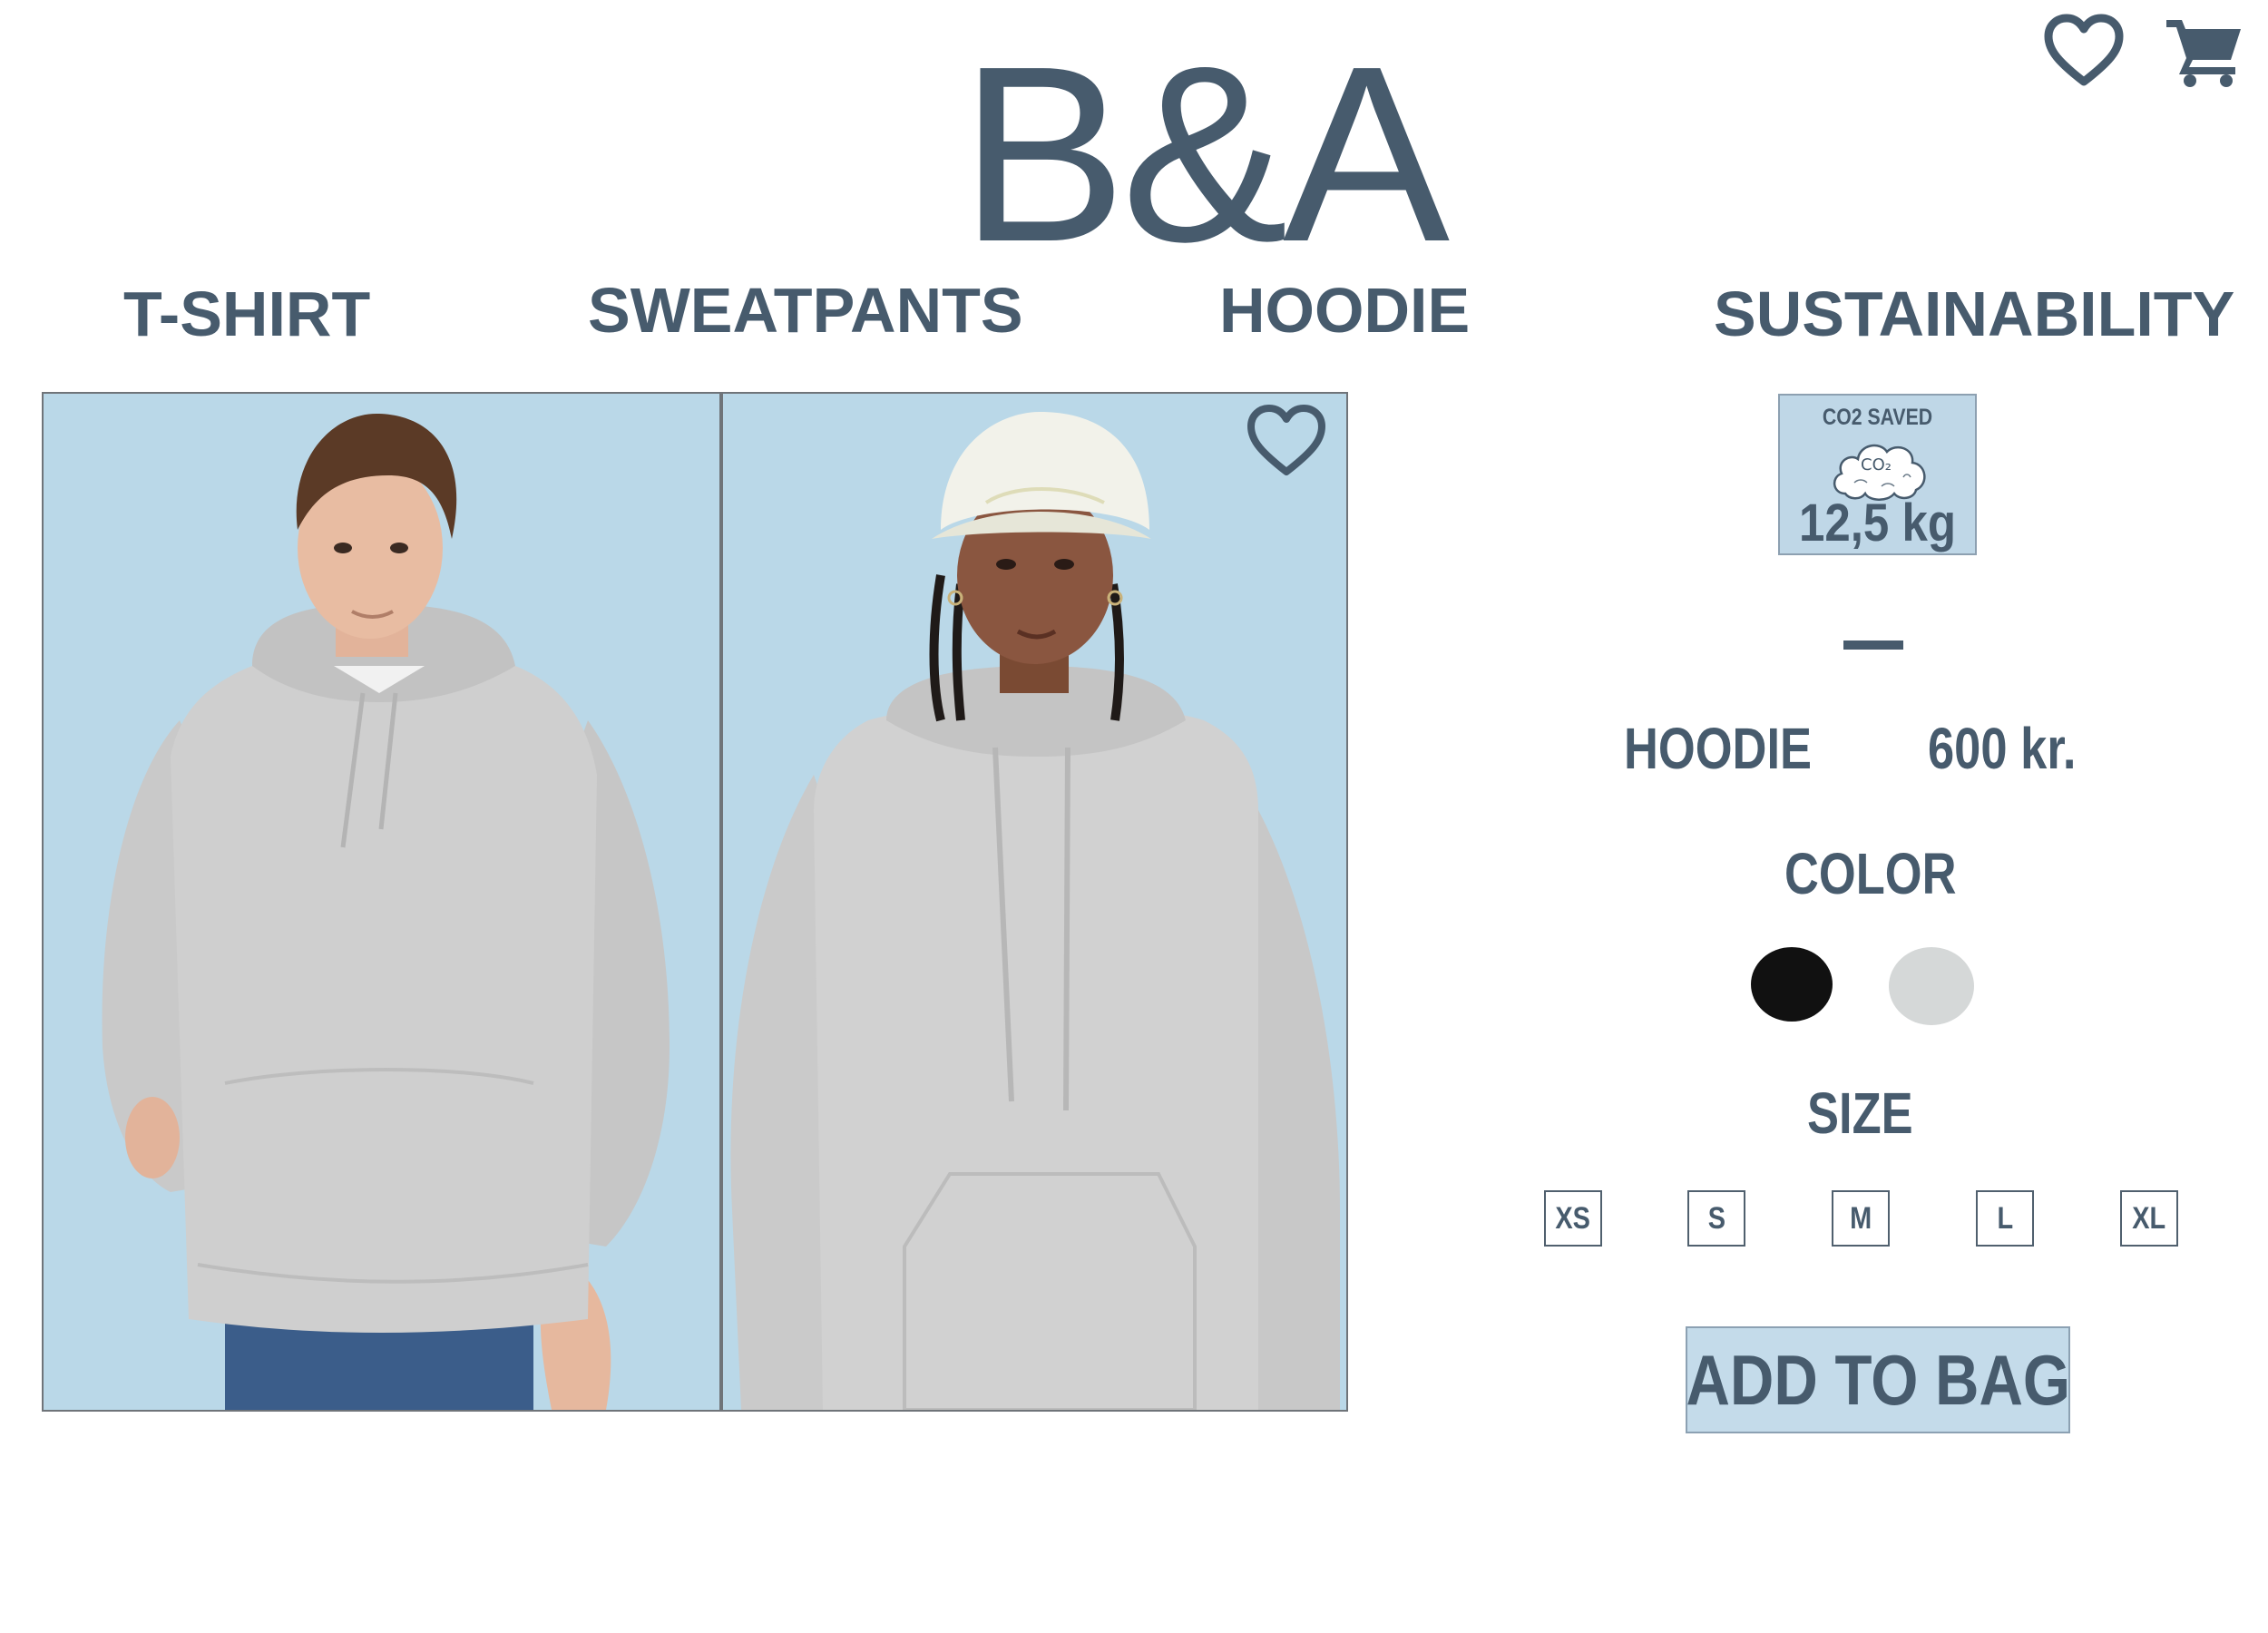  I want to click on nav-item-sustainability: SUSTAINABILITY, so click(1974, 314).